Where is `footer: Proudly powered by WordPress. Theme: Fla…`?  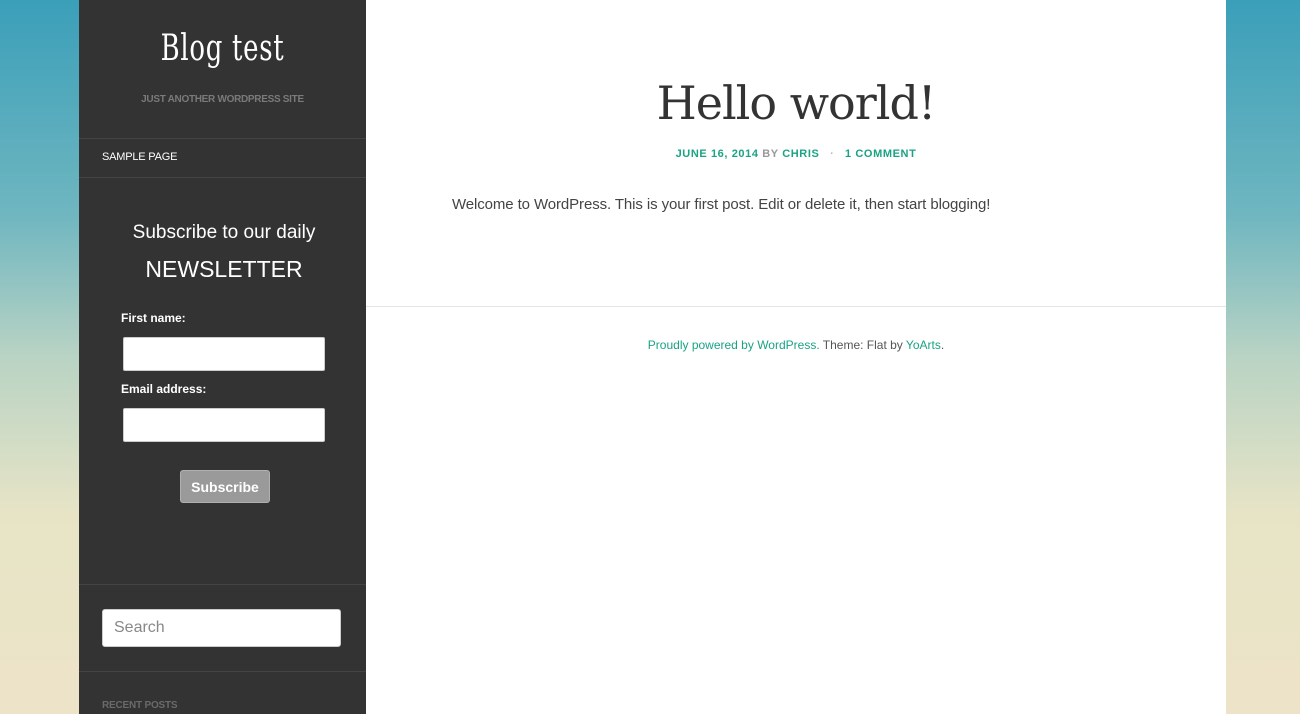 footer: Proudly powered by WordPress. Theme: Fla… is located at coordinates (796, 345).